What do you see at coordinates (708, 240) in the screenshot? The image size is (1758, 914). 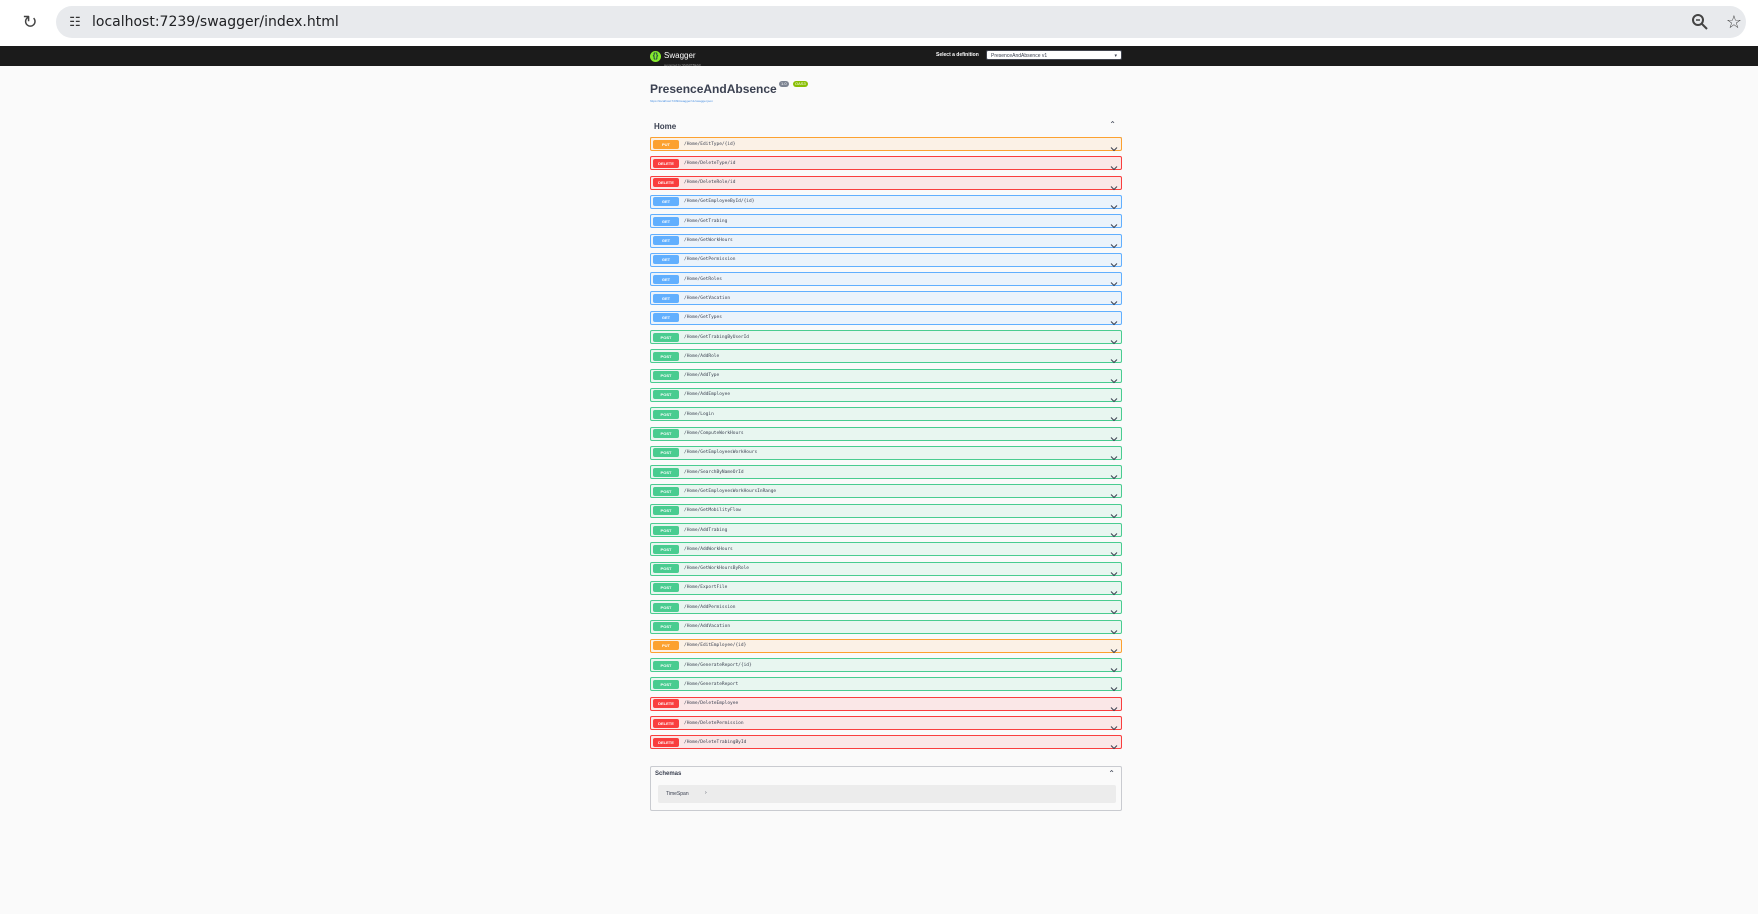 I see `operation-path: /Home/GetWorkHours` at bounding box center [708, 240].